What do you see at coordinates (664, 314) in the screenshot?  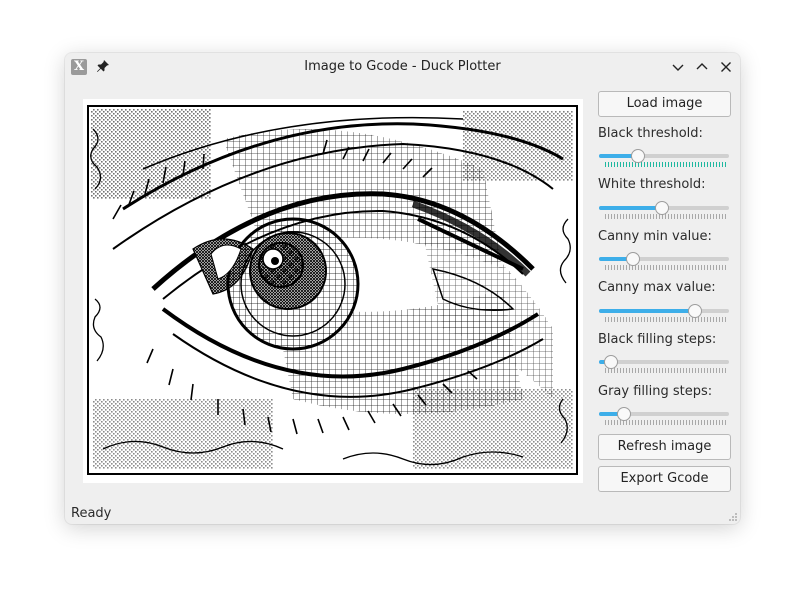 I see `canny-max-slider` at bounding box center [664, 314].